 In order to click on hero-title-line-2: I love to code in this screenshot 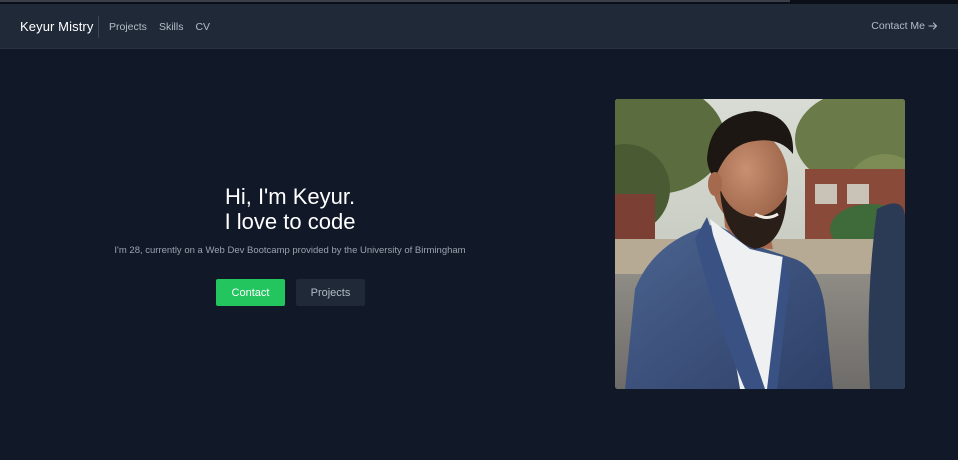, I will do `click(290, 221)`.